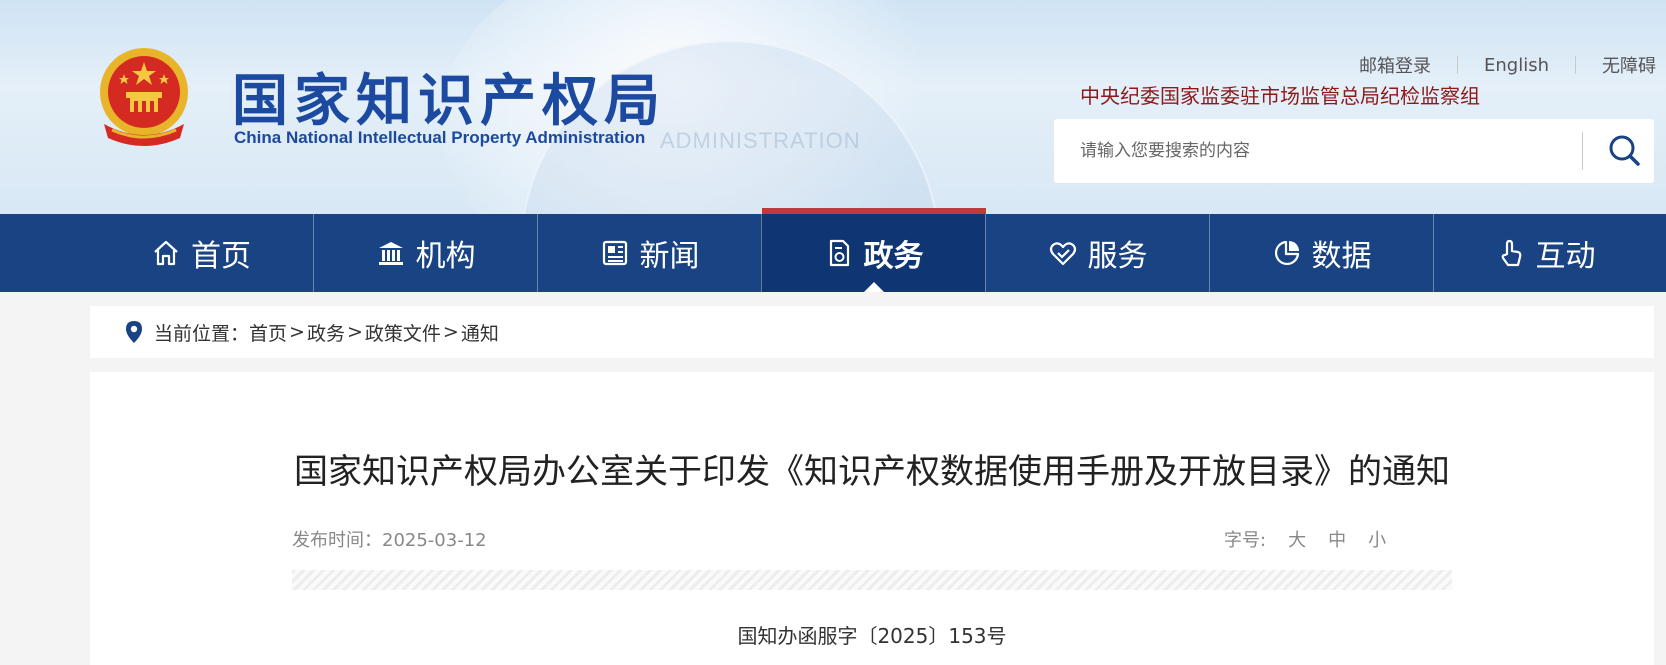 Image resolution: width=1666 pixels, height=665 pixels. I want to click on main-nav: 首页 机构 新闻 政务 服务 数据 互动, so click(833, 250).